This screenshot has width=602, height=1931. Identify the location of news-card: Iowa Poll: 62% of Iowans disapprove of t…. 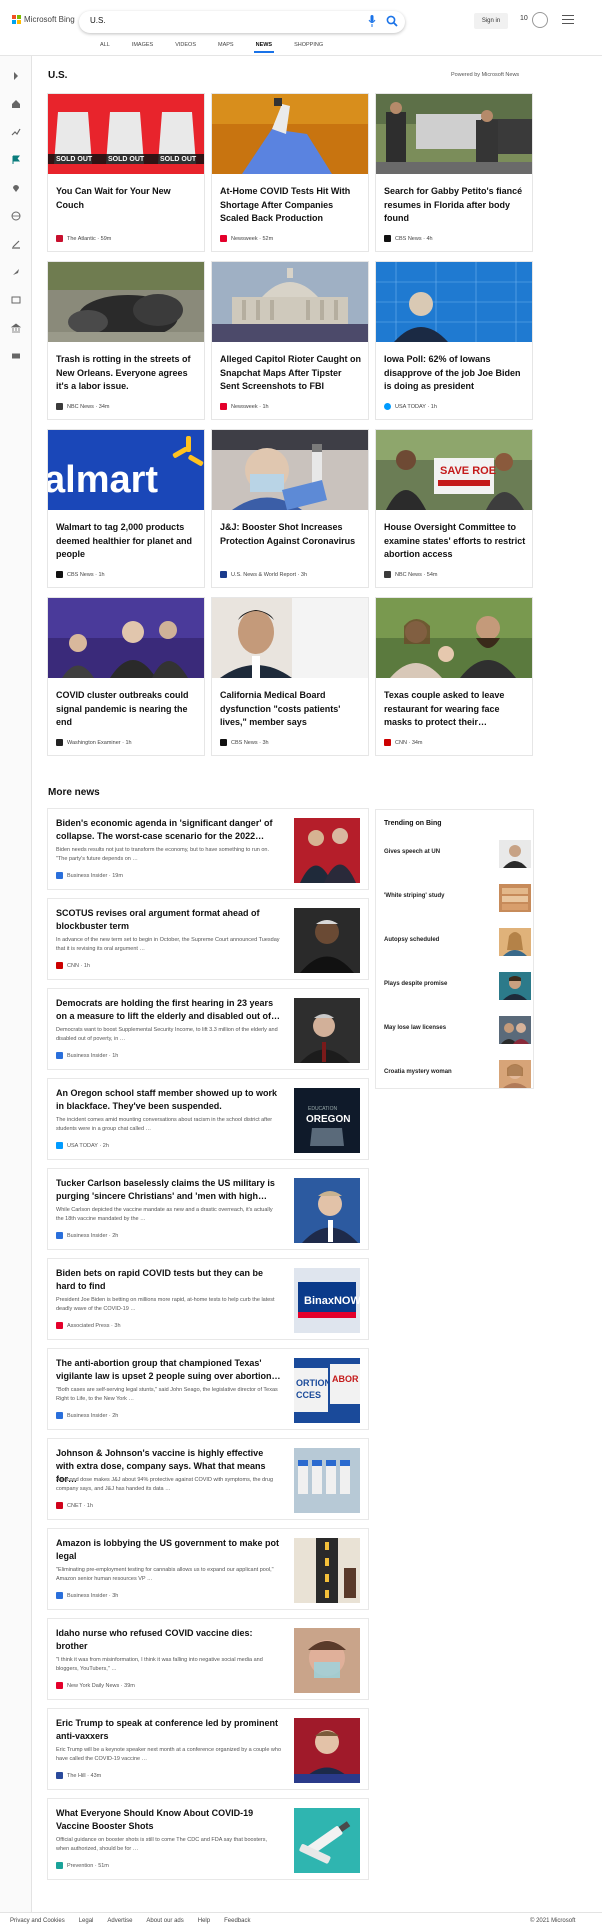
(454, 340).